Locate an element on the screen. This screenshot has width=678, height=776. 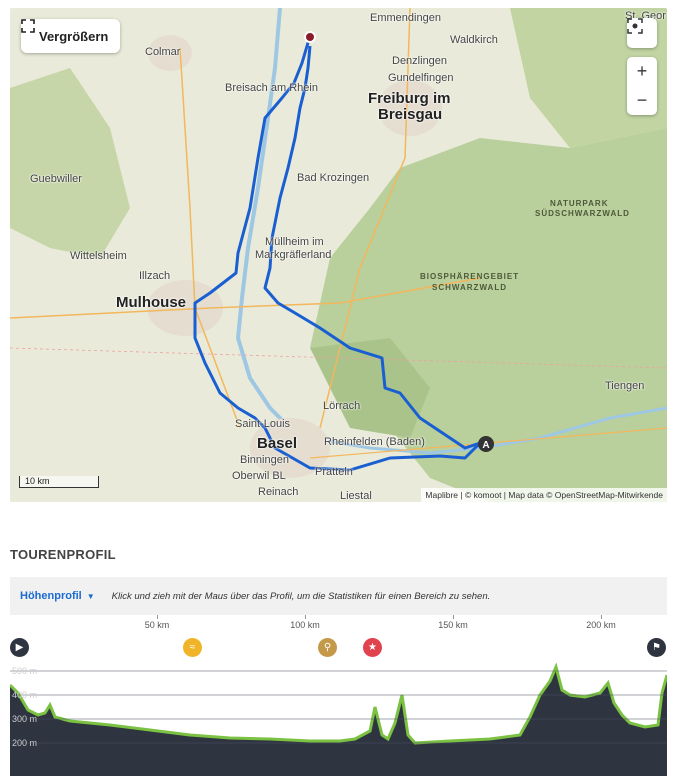
finish-flag-icon: ⚑ is located at coordinates (656, 647).